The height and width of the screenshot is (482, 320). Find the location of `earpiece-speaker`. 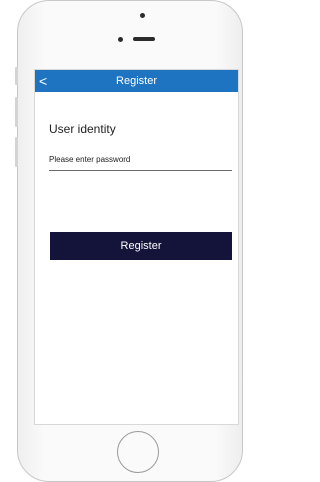

earpiece-speaker is located at coordinates (144, 39).